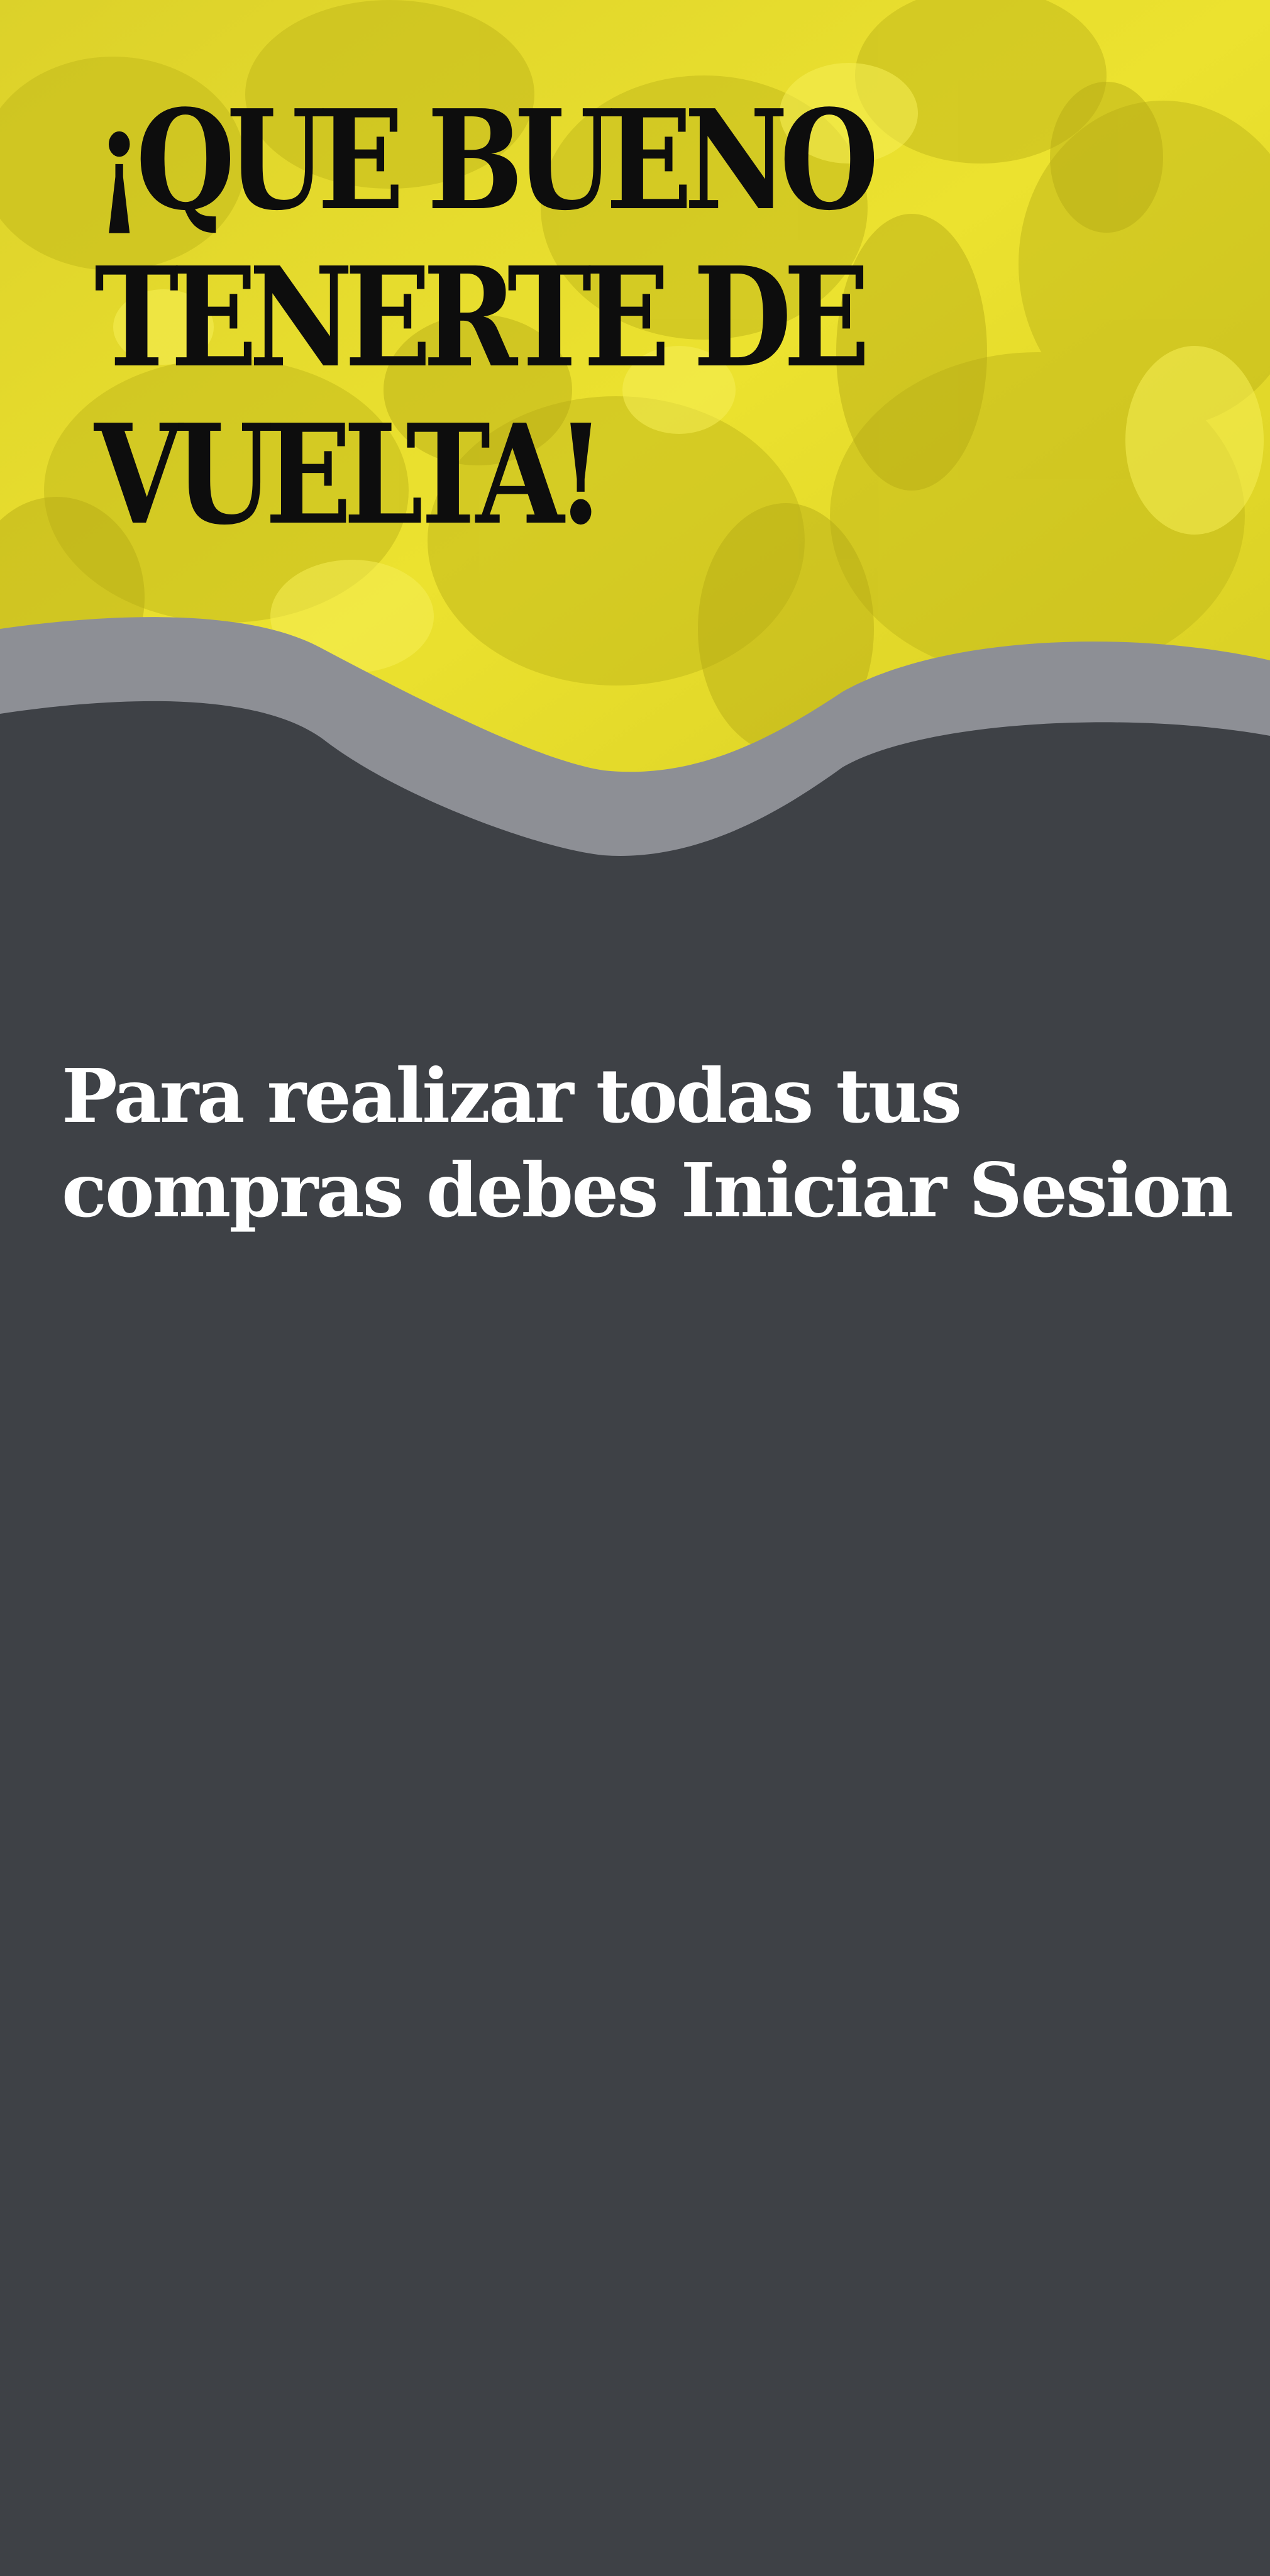  I want to click on welcome-back-headline: ¡QUE BUENO TENERTE DE VUELTA!, so click(487, 317).